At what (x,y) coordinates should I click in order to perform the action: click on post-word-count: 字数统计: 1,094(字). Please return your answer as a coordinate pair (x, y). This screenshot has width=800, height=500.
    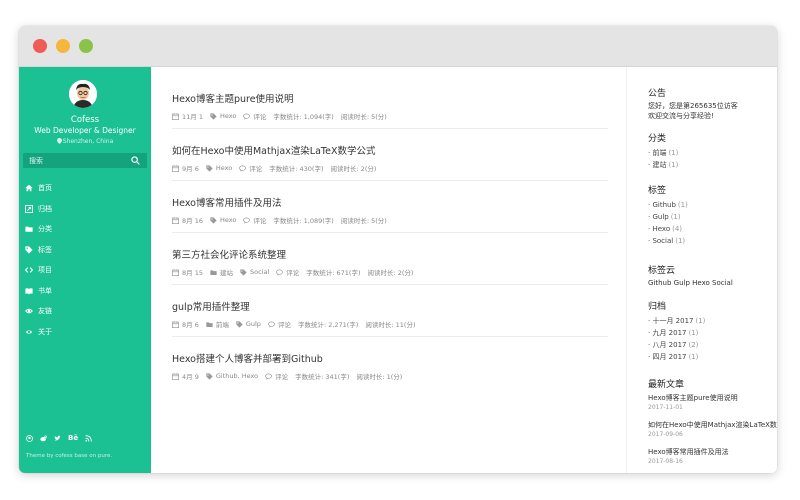
    Looking at the image, I should click on (303, 116).